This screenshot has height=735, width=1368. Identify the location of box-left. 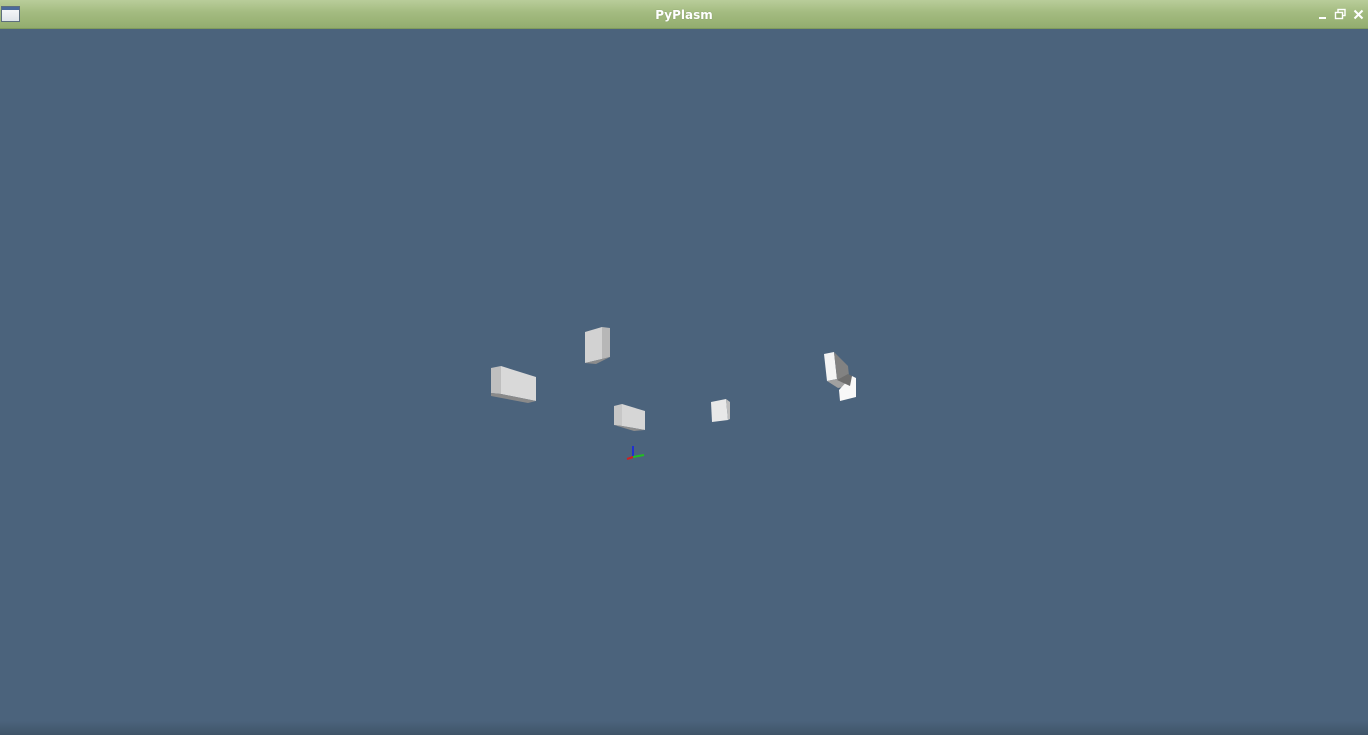
(513, 384).